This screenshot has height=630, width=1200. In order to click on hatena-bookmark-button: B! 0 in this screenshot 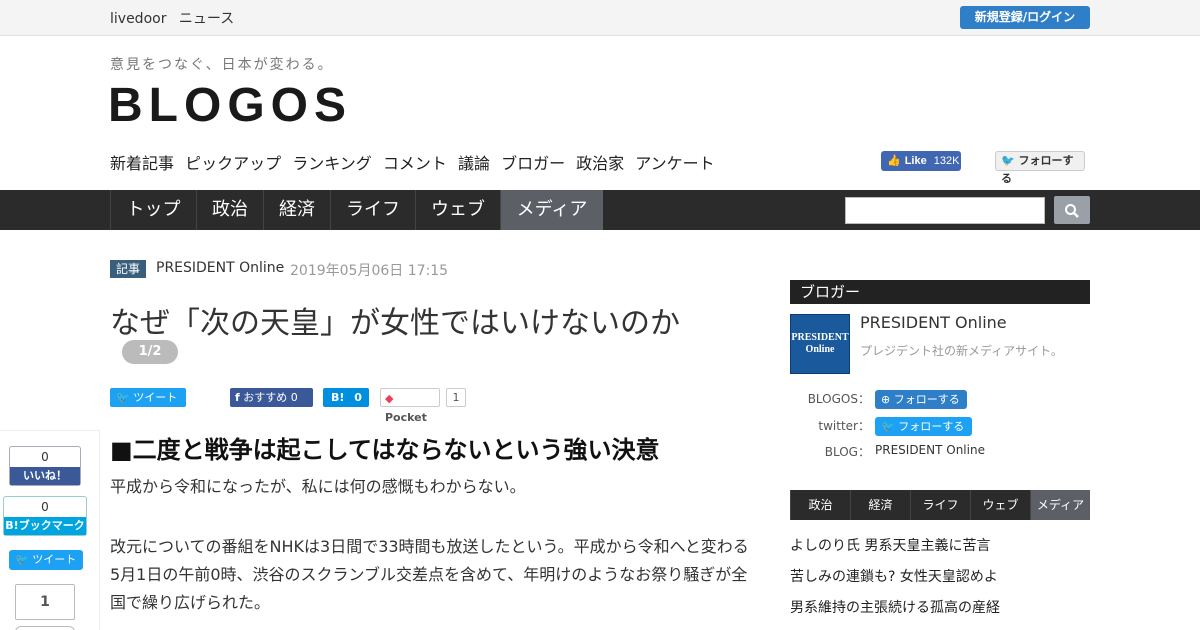, I will do `click(346, 397)`.